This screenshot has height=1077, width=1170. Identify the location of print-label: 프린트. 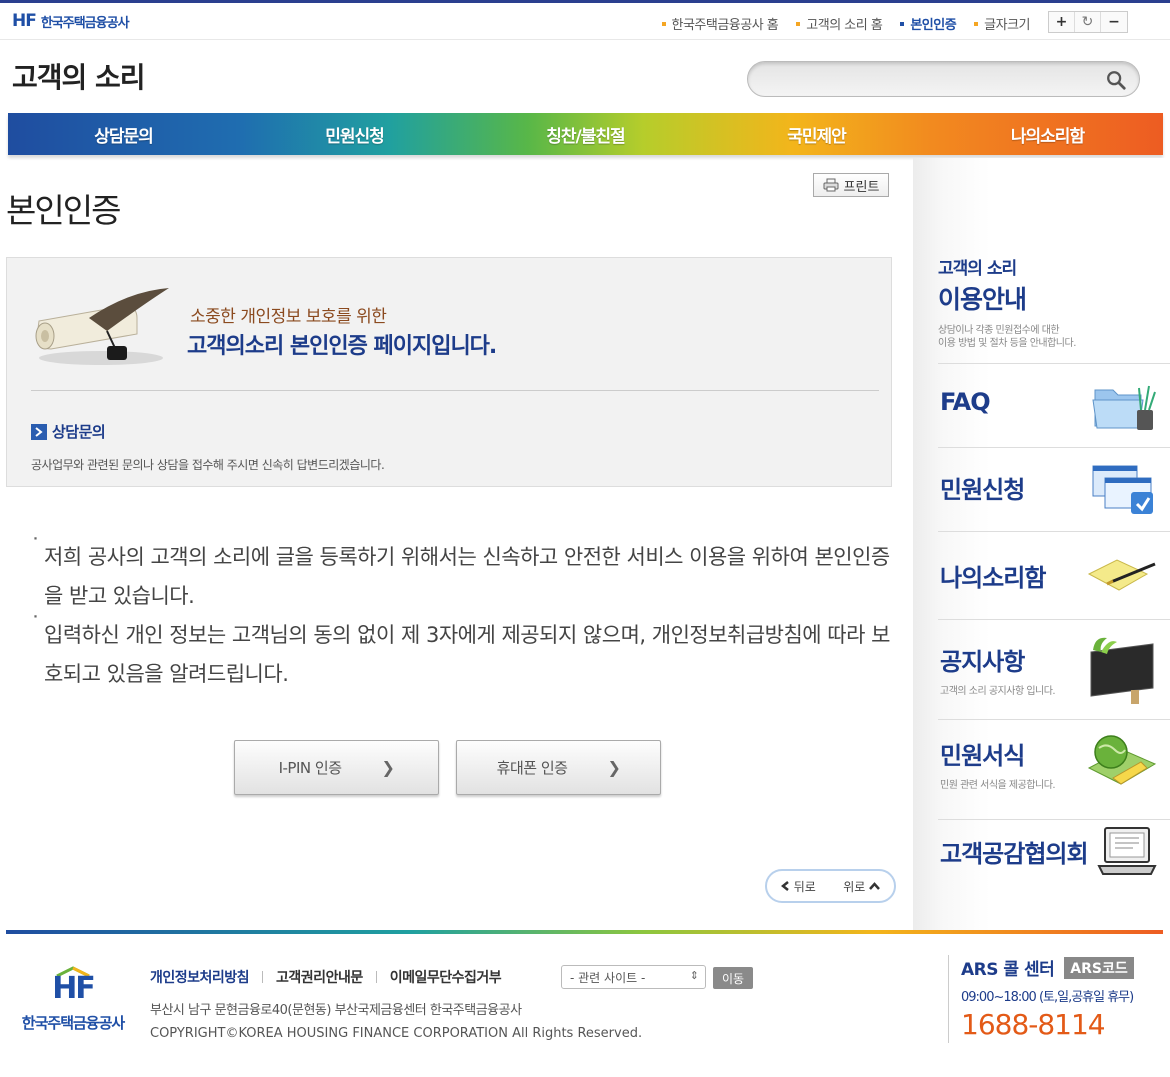
(861, 187).